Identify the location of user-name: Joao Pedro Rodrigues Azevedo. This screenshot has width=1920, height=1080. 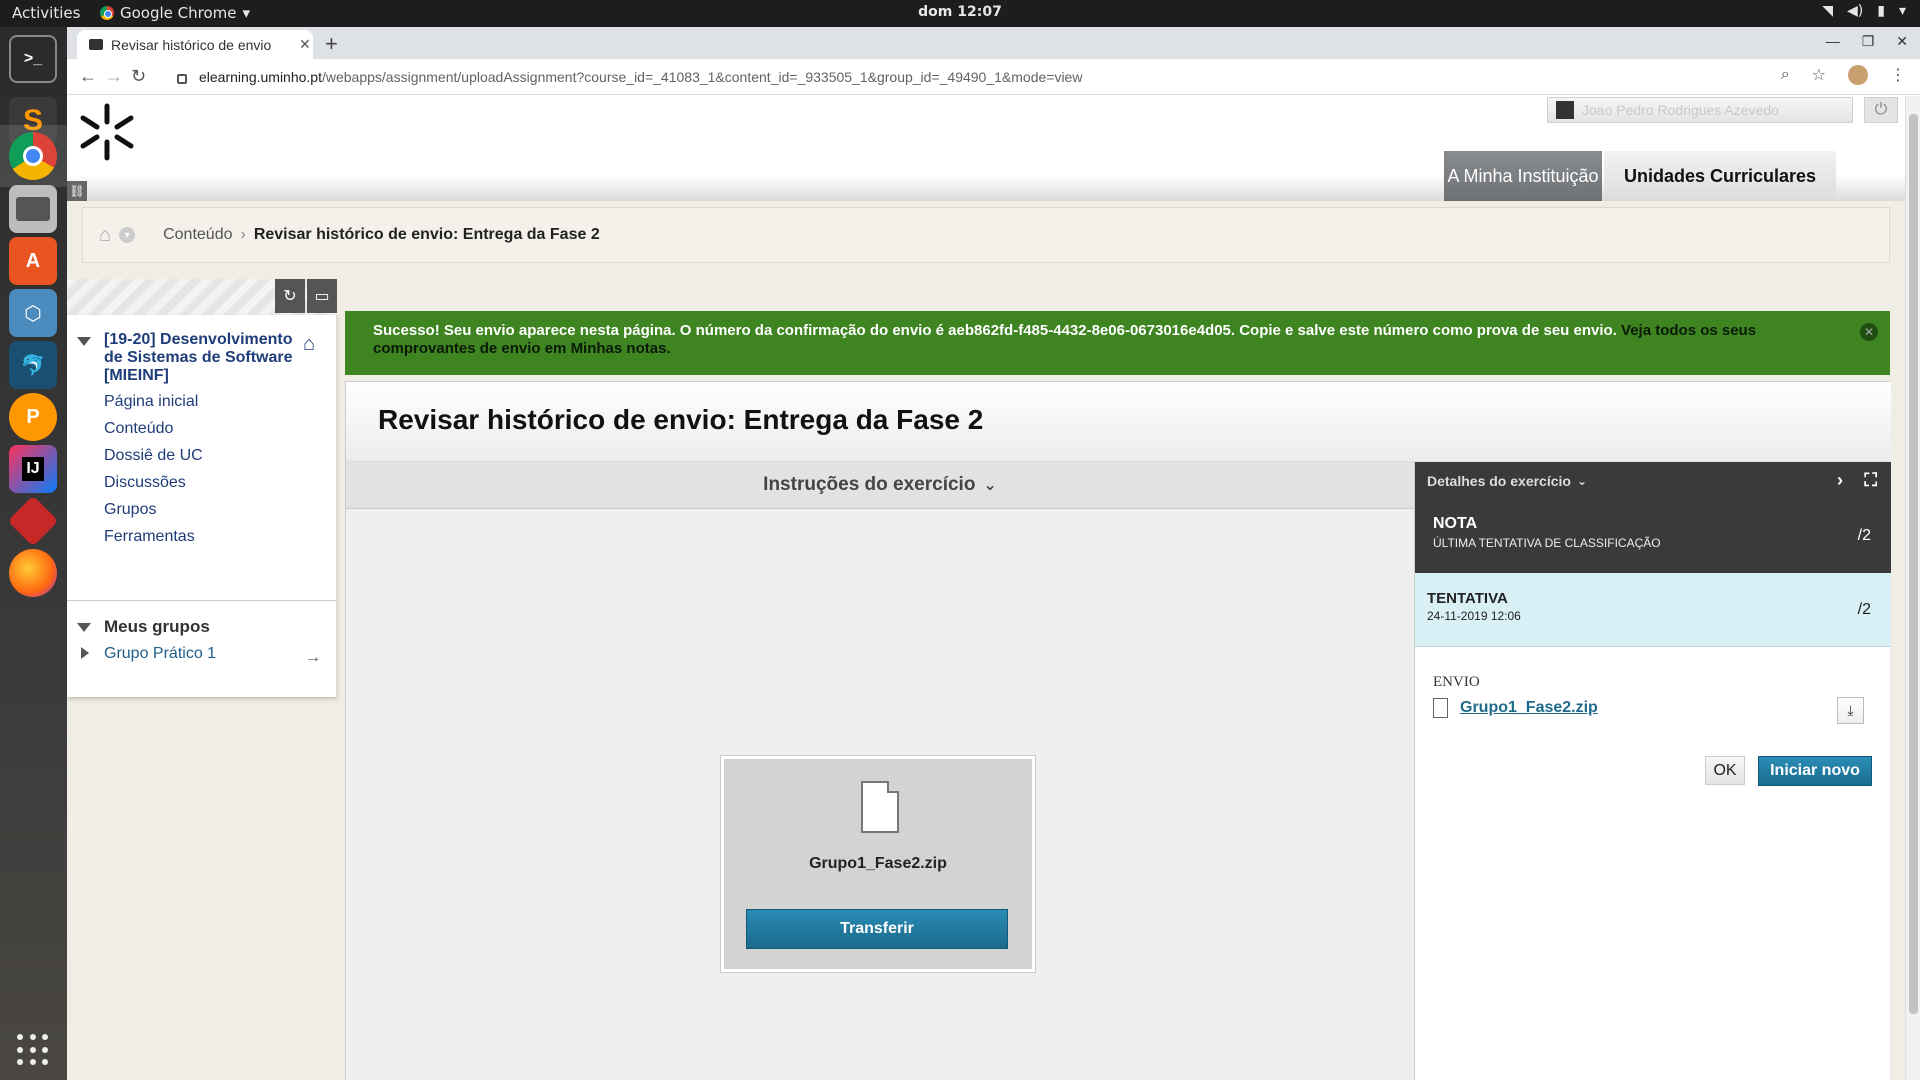
(1680, 110).